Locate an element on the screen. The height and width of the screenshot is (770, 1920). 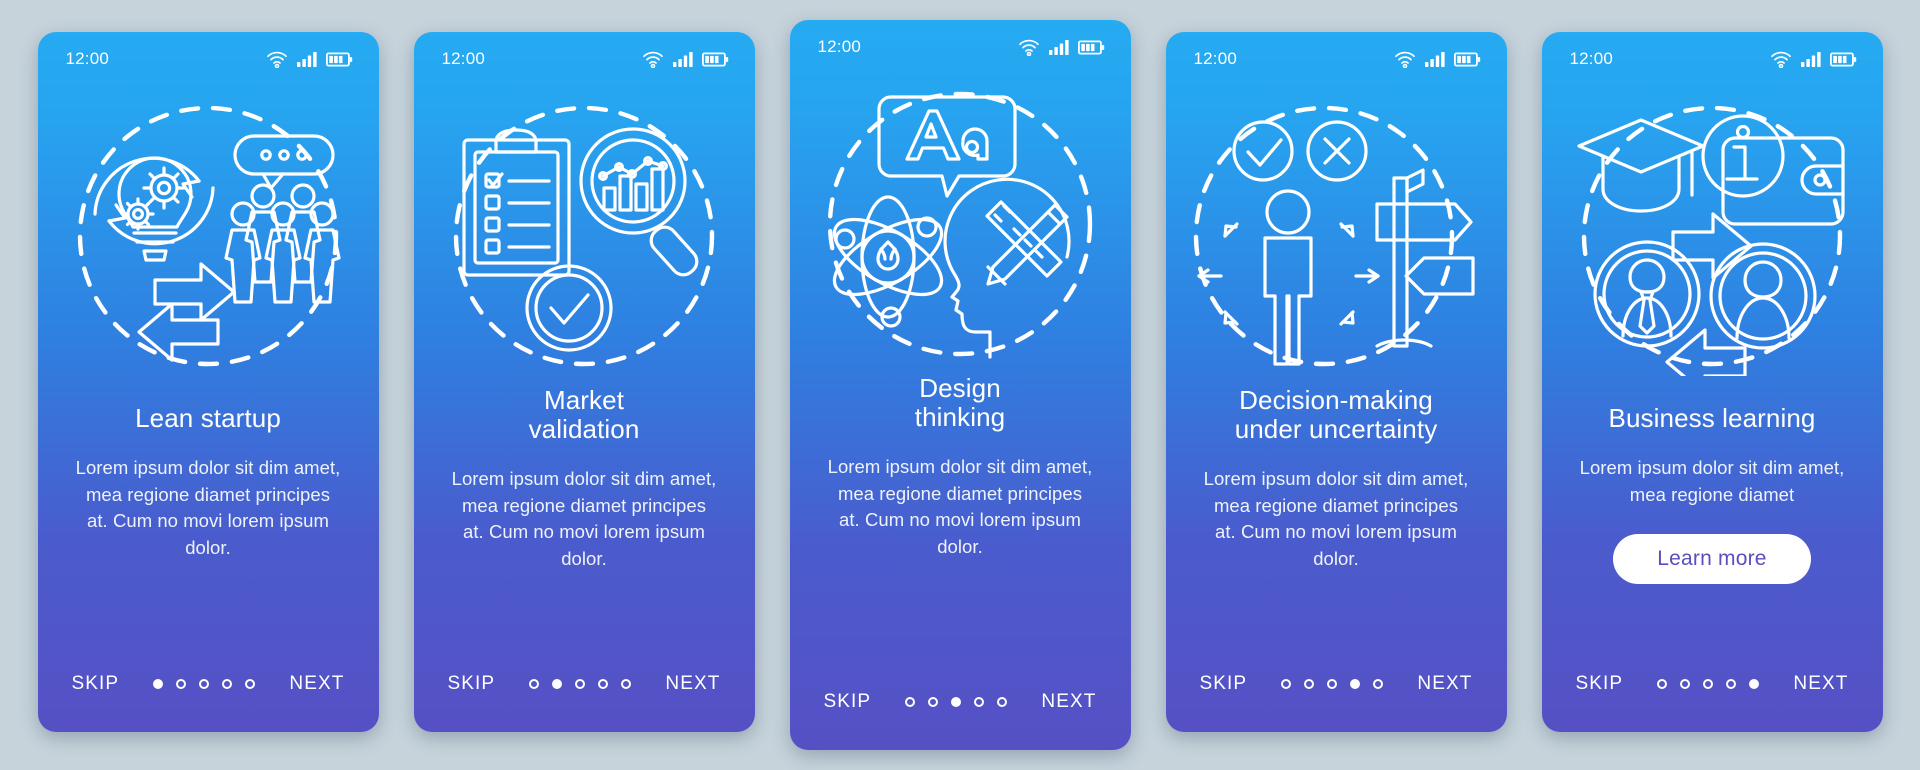
title-line: Lean startup is located at coordinates (208, 418).